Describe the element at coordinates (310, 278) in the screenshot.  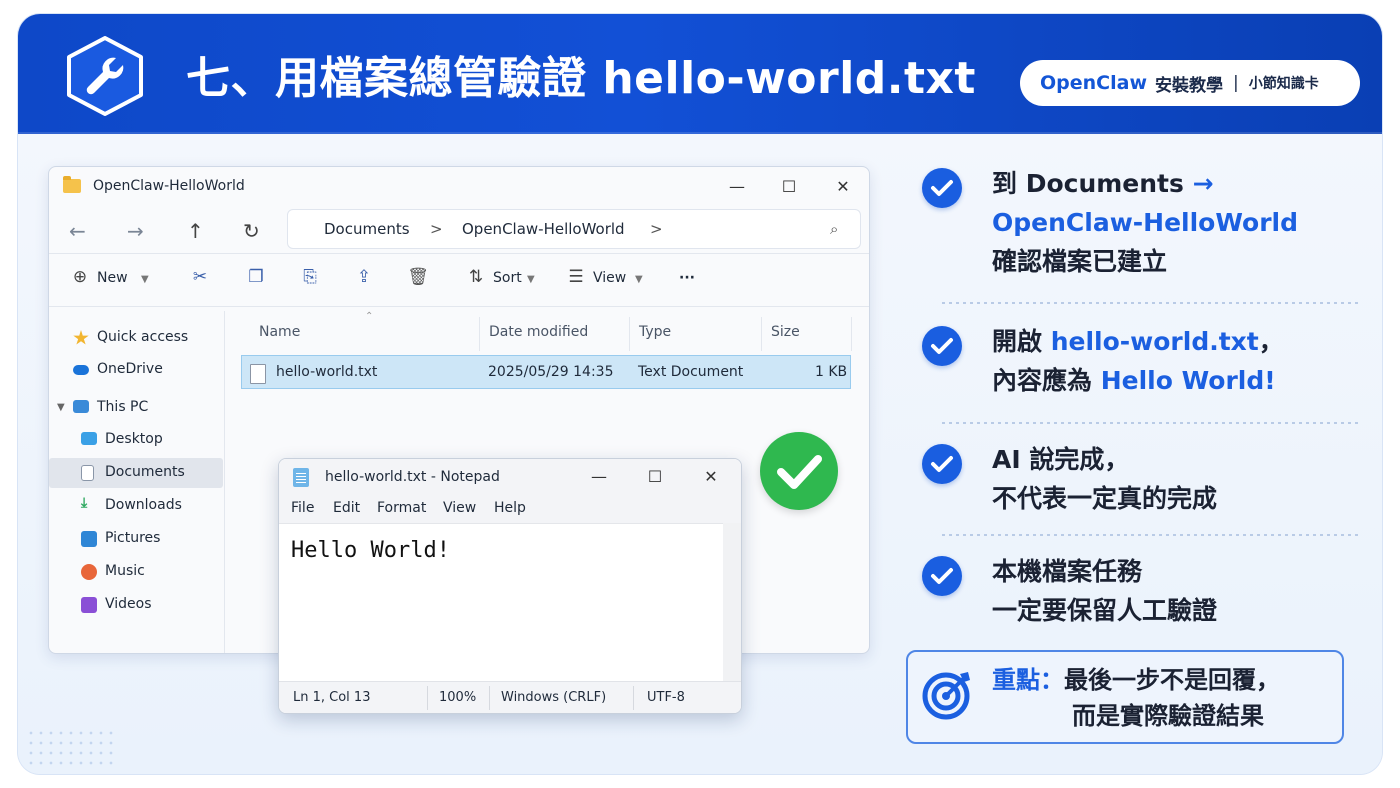
I see `rename-icon: ⎘` at that location.